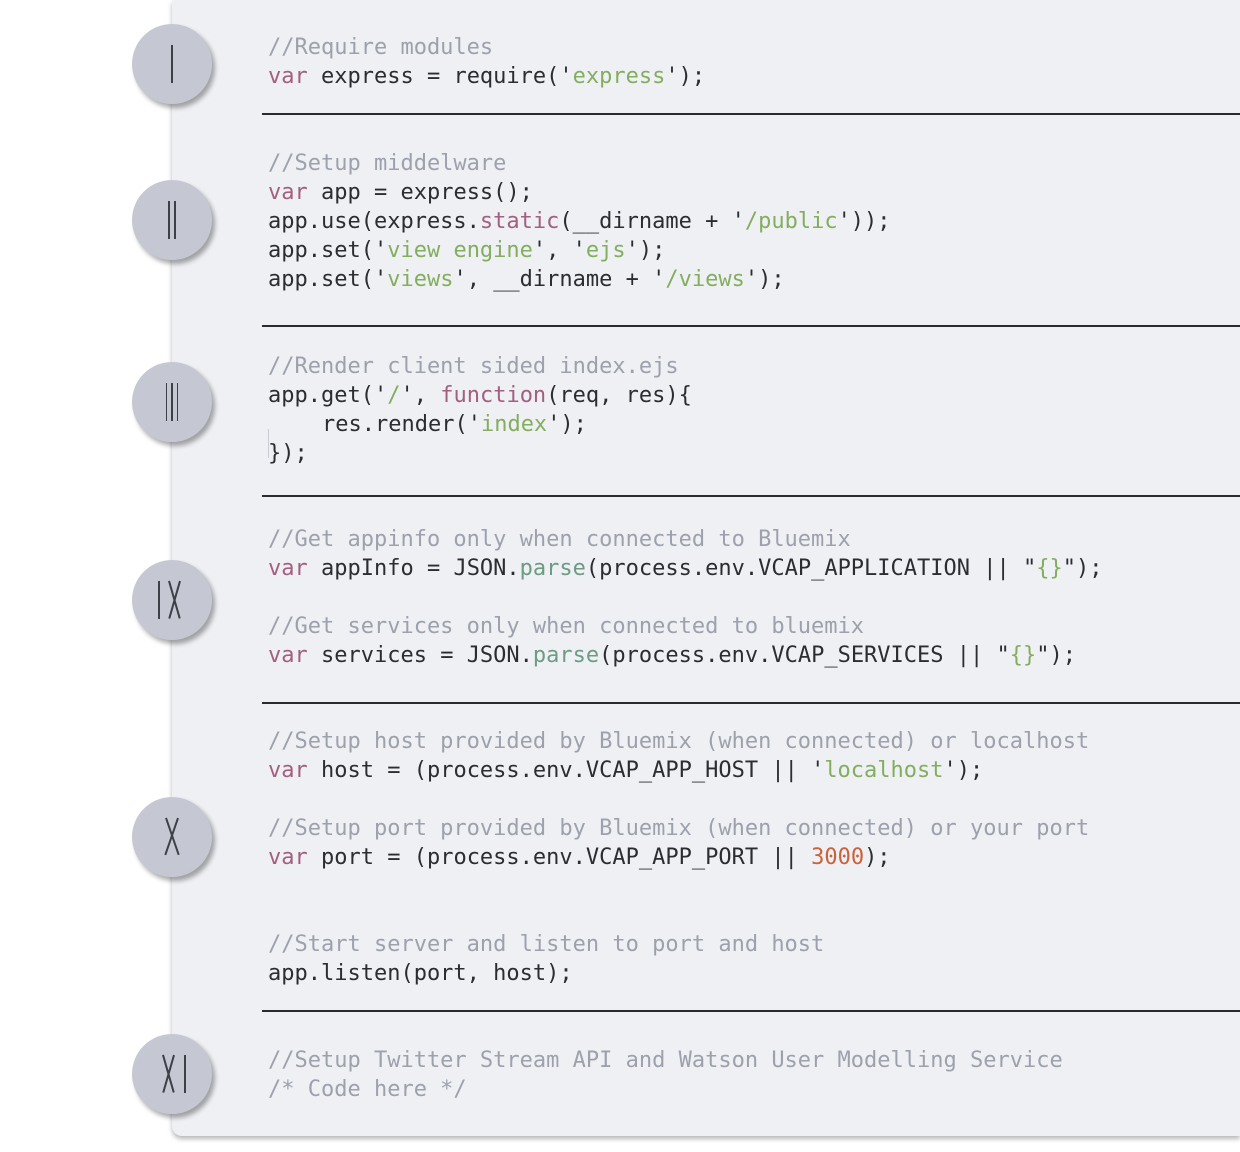 The image size is (1240, 1152). I want to click on code-line: app.set('views', __dirname + '/views');, so click(526, 279).